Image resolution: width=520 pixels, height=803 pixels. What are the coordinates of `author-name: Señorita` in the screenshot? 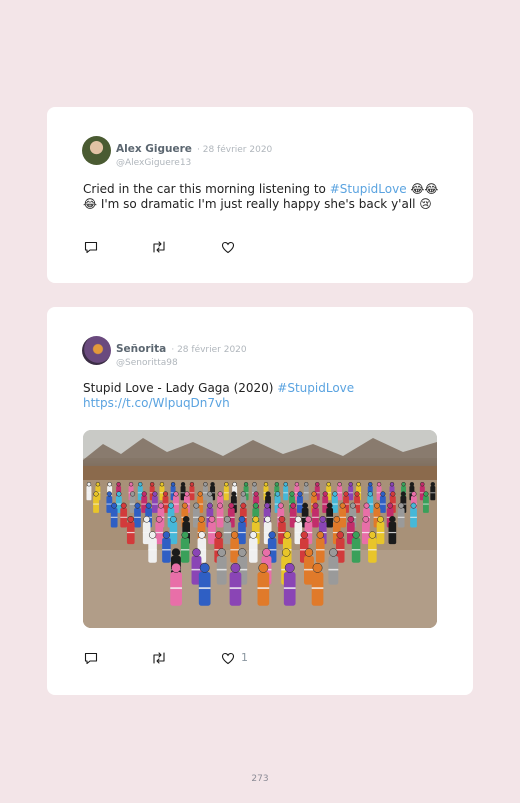 It's located at (141, 349).